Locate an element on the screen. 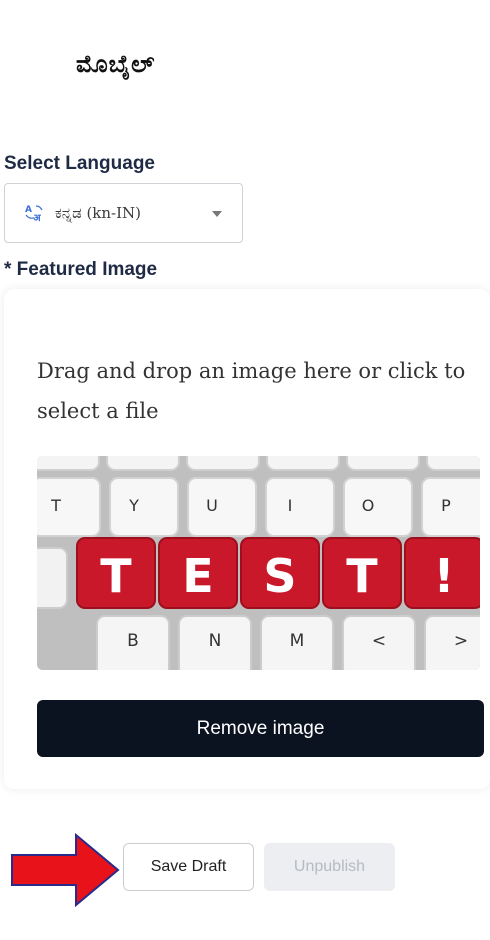 Image resolution: width=490 pixels, height=940 pixels. keyboard-key-label: < is located at coordinates (379, 641).